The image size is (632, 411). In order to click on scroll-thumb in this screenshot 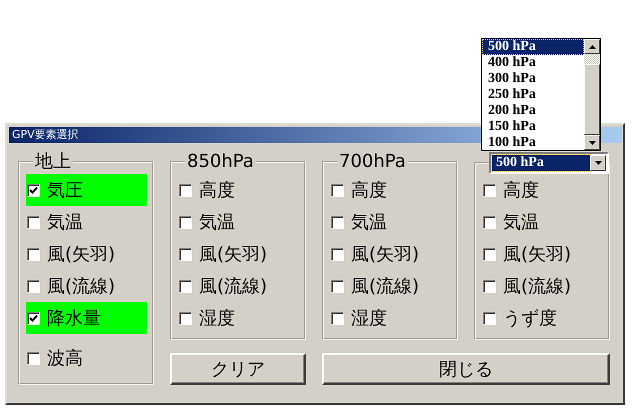, I will do `click(592, 99)`.